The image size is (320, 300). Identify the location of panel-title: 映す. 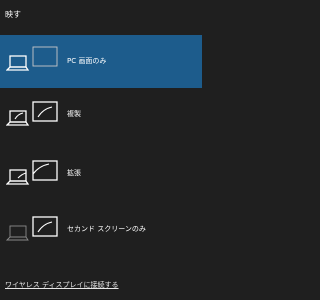
(13, 14).